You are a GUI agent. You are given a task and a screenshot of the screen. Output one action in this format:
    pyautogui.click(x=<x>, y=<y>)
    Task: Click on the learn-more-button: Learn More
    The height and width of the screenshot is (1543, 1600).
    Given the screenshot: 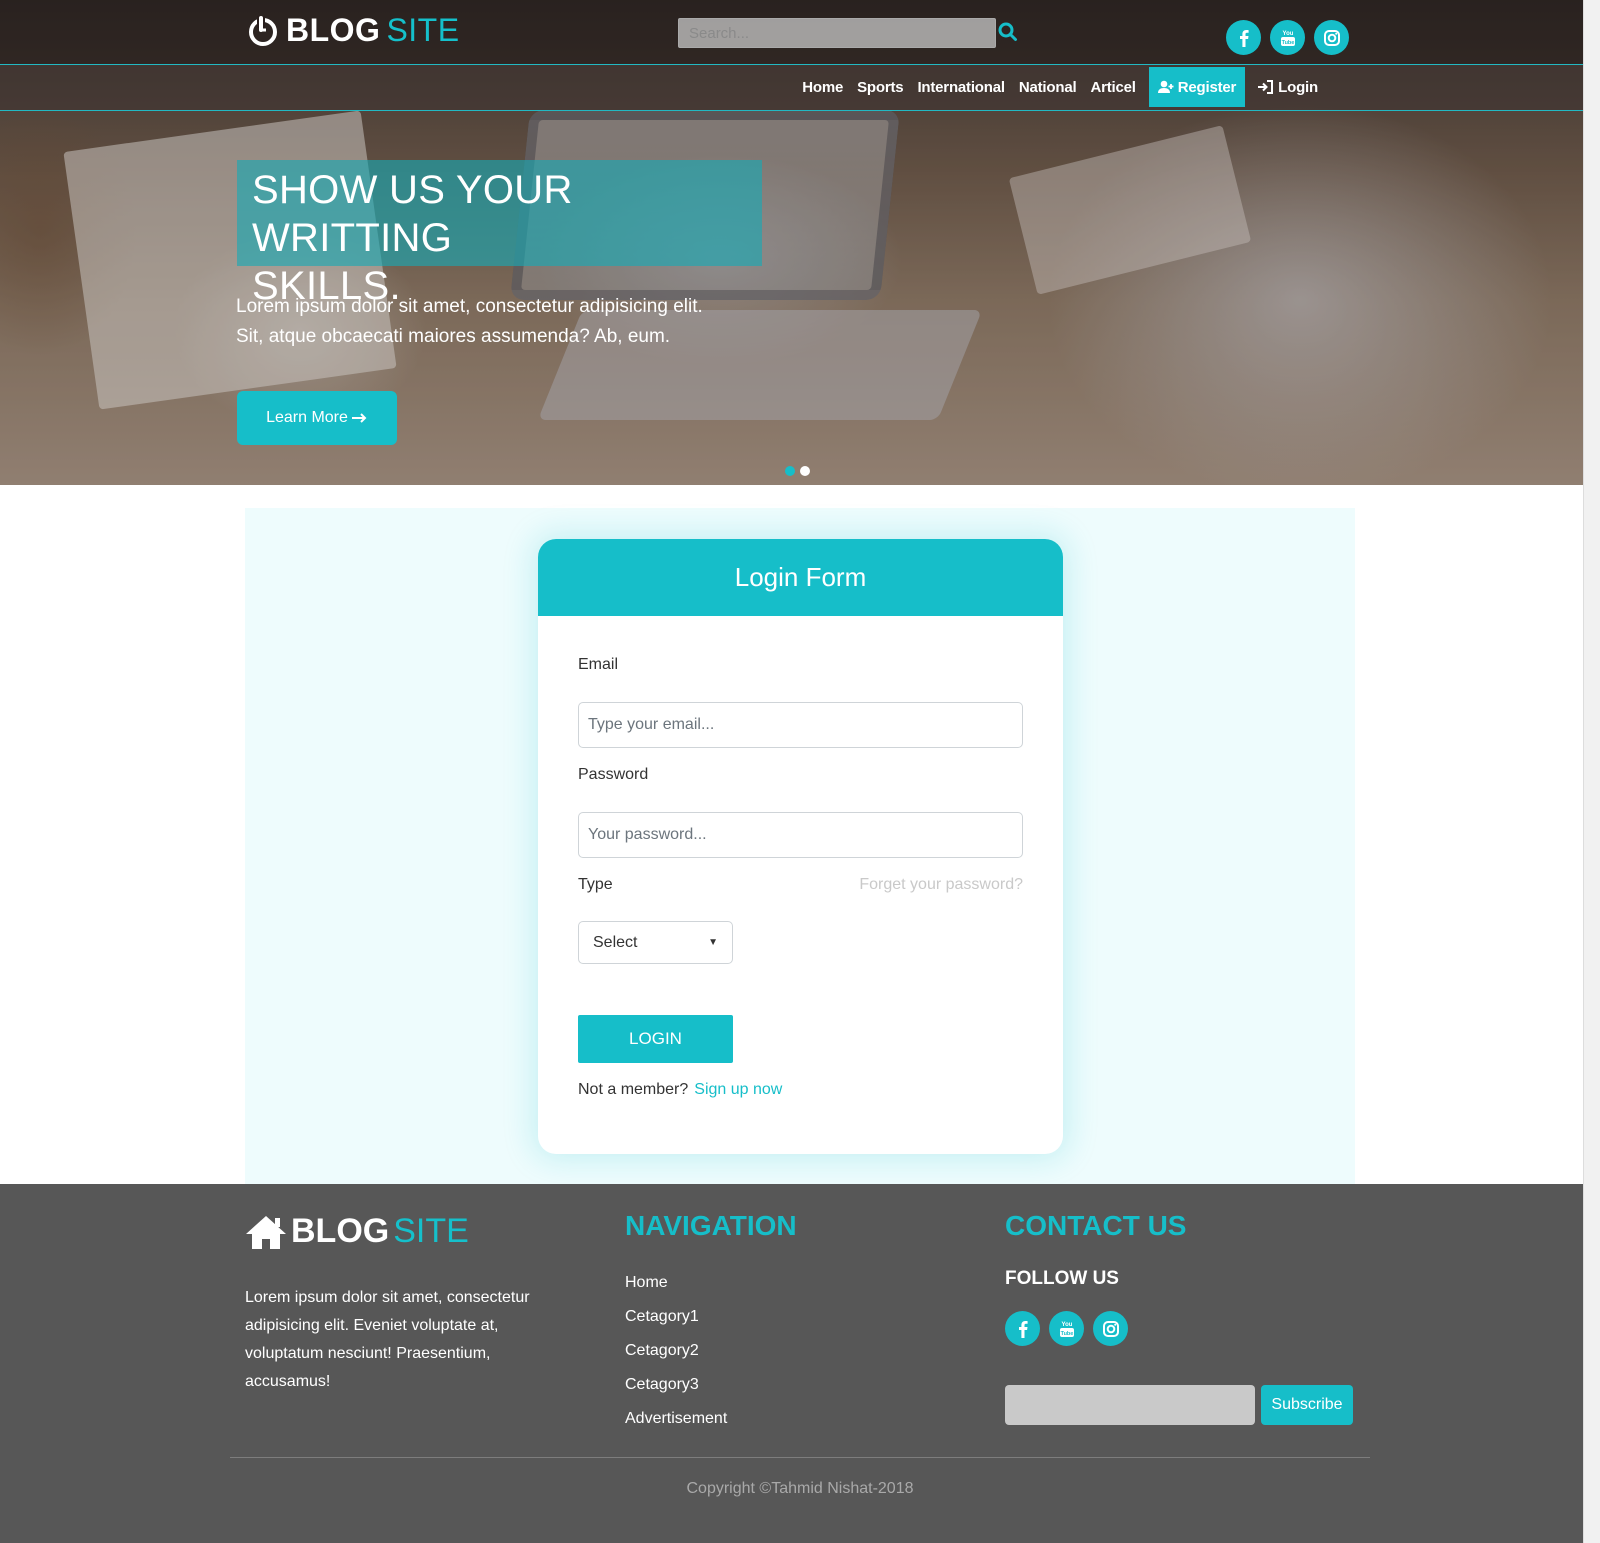 What is the action you would take?
    pyautogui.click(x=317, y=418)
    